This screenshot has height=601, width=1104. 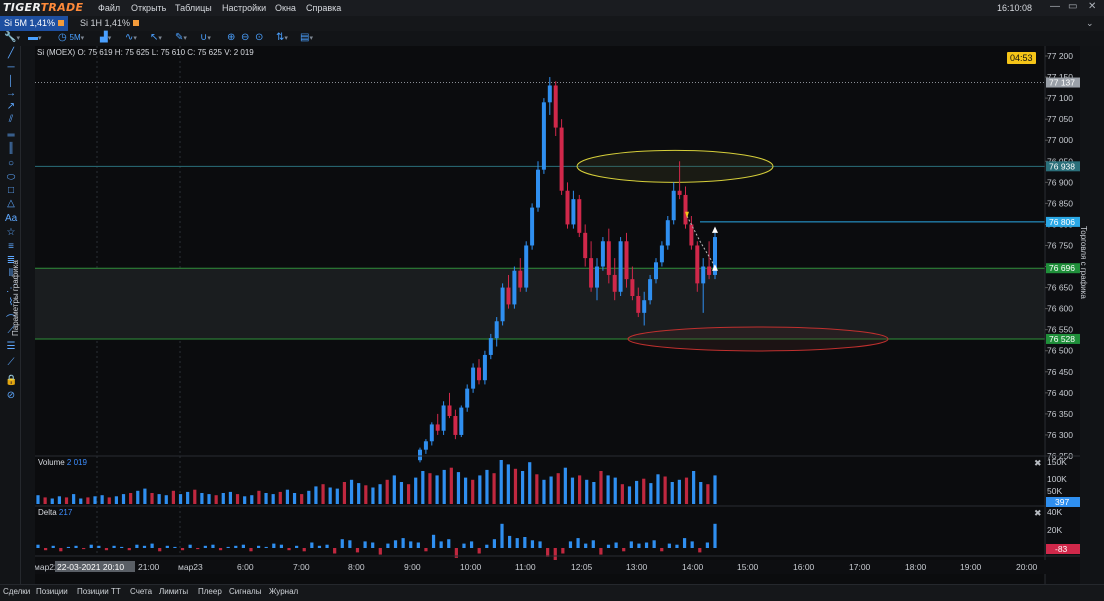 What do you see at coordinates (16, 591) in the screenshot?
I see `bottom-tab-trades: Сделки` at bounding box center [16, 591].